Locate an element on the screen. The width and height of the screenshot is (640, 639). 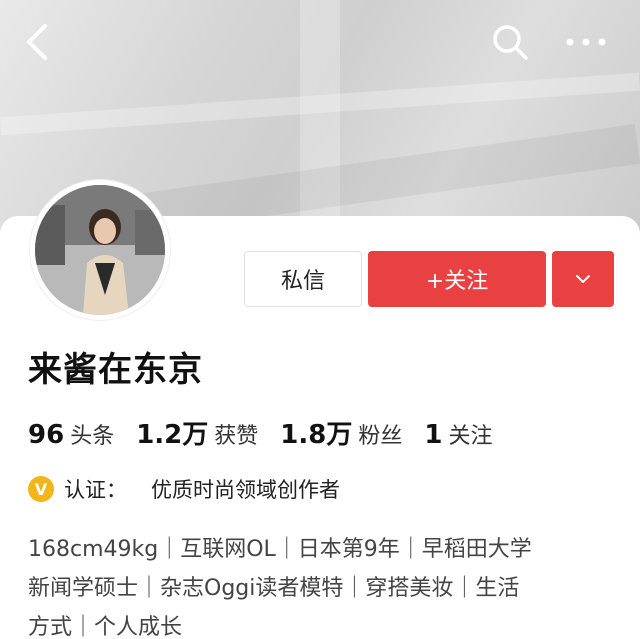
bio-line: 方式｜个人成长 is located at coordinates (105, 627).